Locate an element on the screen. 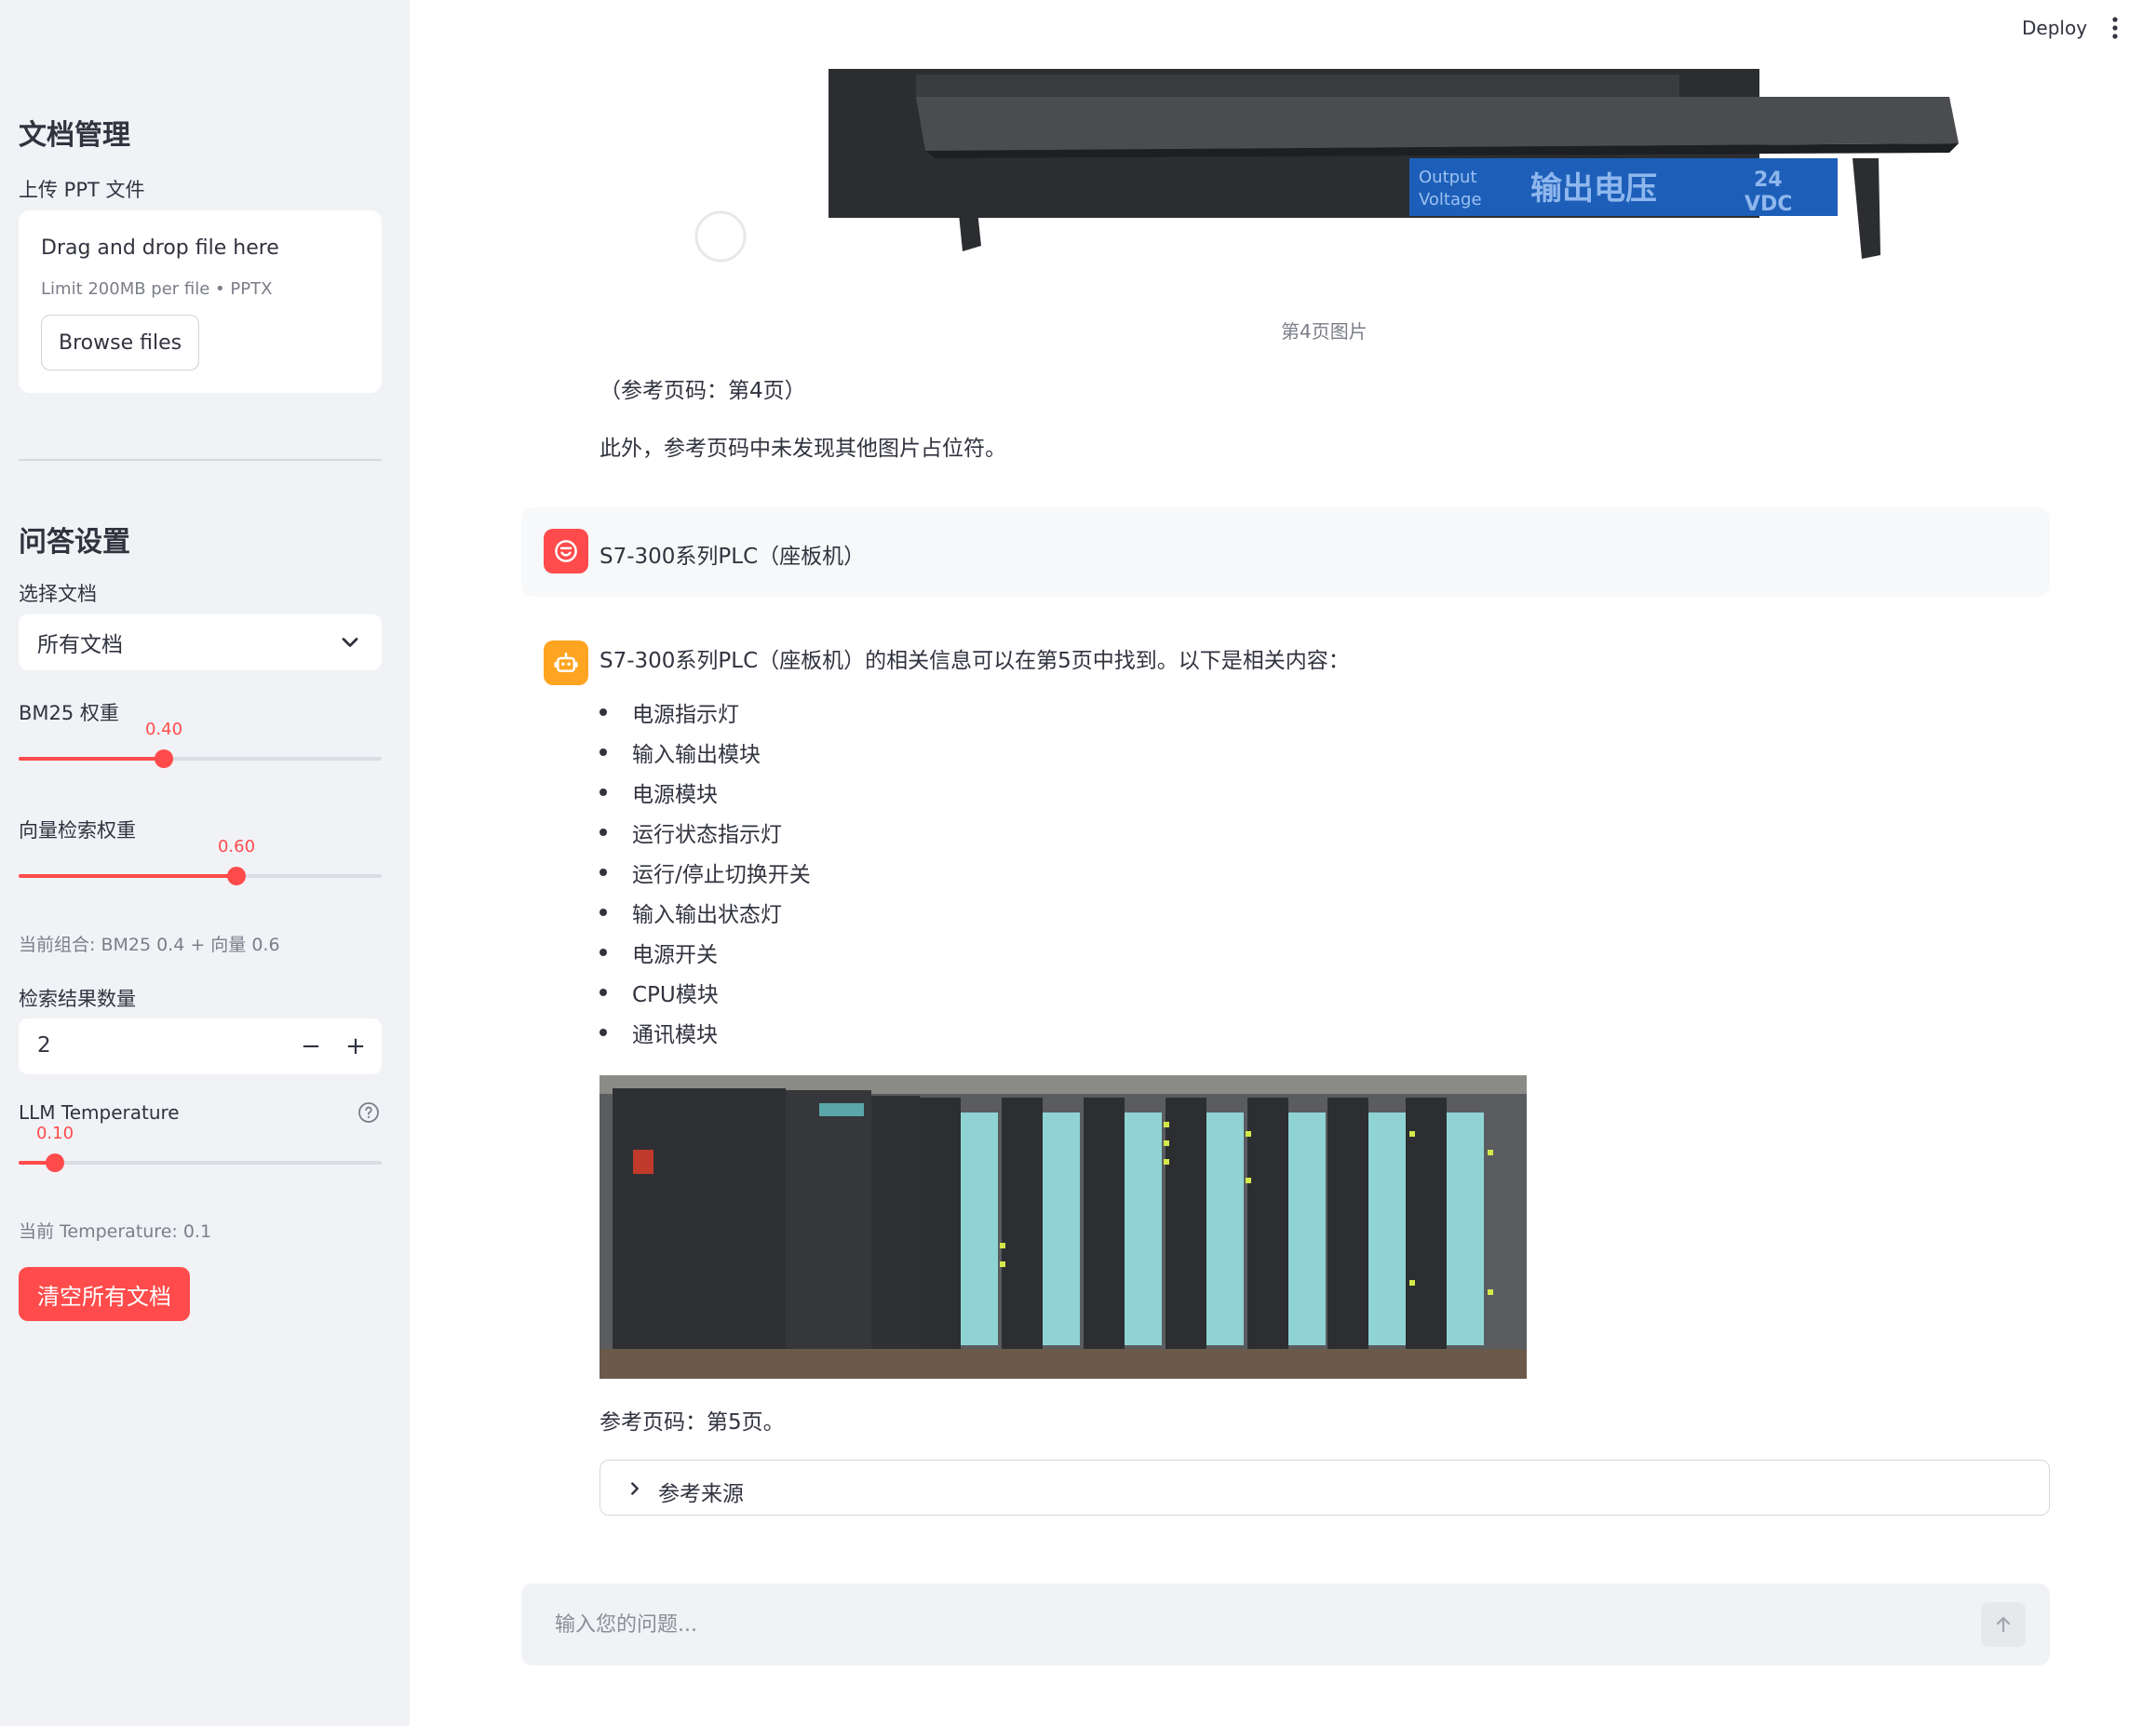 This screenshot has height=1726, width=2156. svg-text: 24 is located at coordinates (1768, 180).